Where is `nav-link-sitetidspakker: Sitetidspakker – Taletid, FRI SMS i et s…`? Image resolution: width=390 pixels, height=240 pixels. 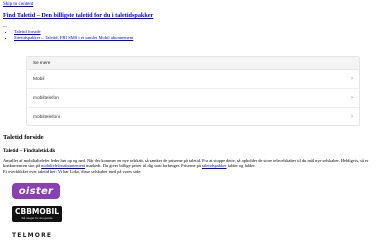 nav-link-sitetidspakker: Sitetidspakker – Taletid, FRI SMS i et s… is located at coordinates (73, 37).